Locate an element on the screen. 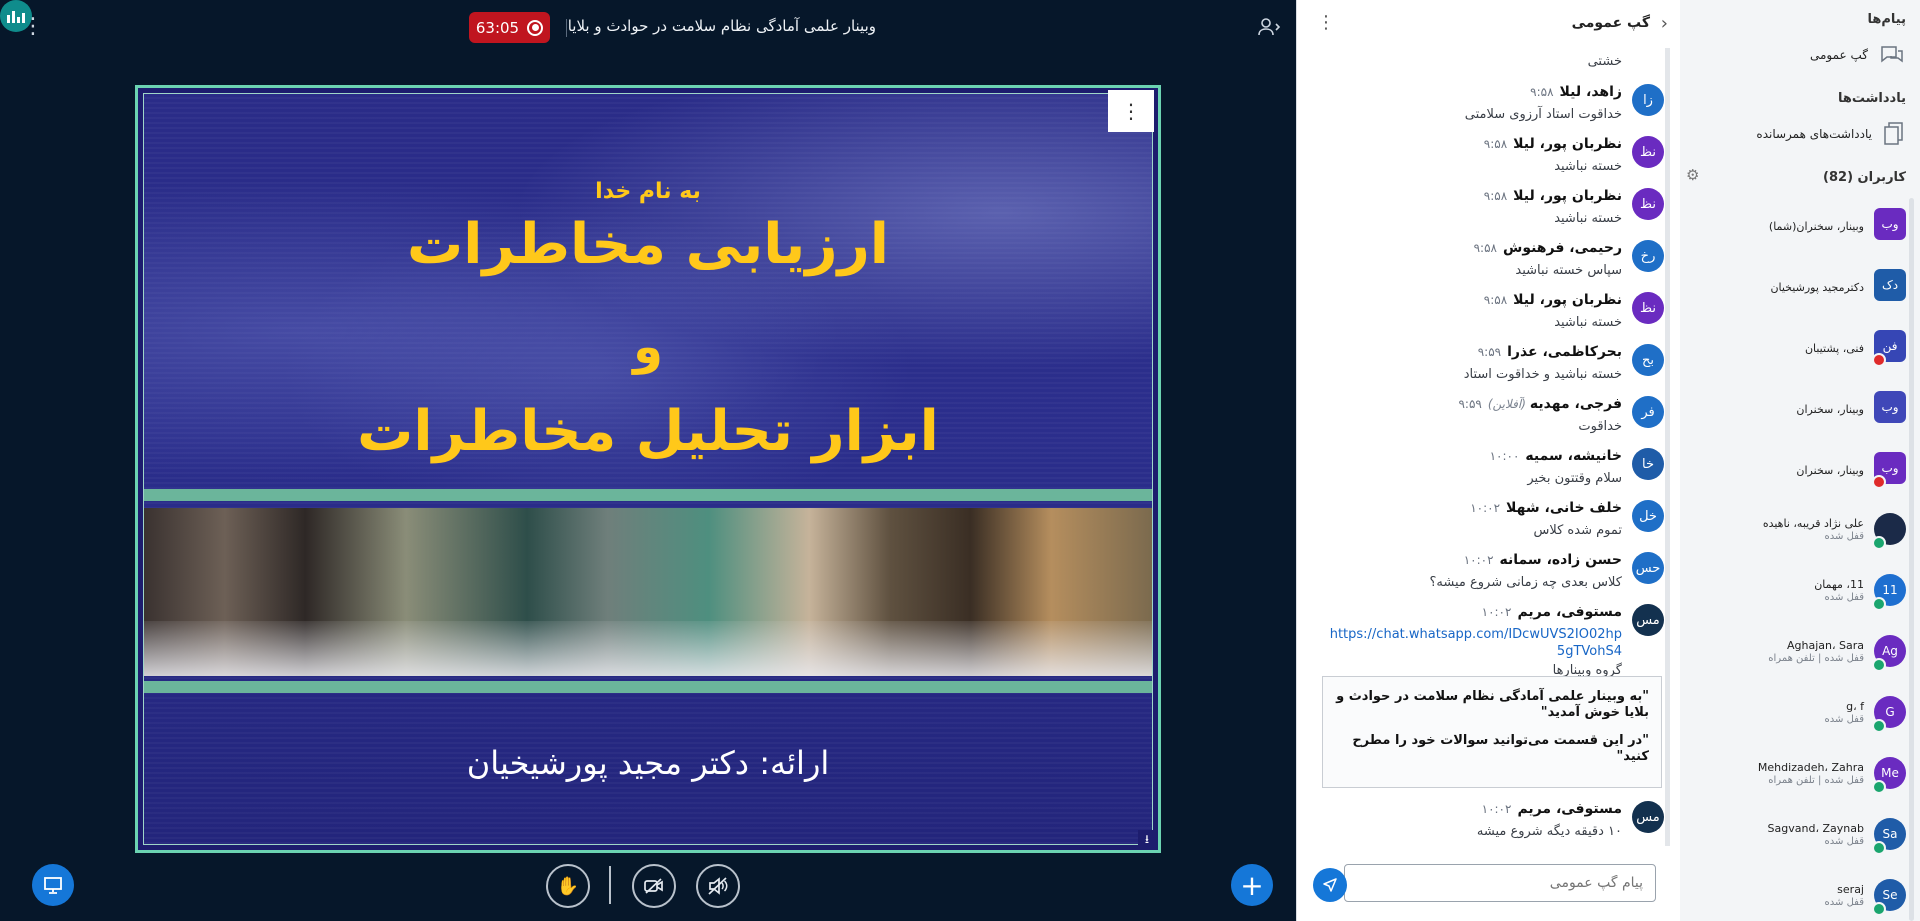 The width and height of the screenshot is (1920, 921). user-name: دکترمجید پورشیخیان is located at coordinates (1817, 287).